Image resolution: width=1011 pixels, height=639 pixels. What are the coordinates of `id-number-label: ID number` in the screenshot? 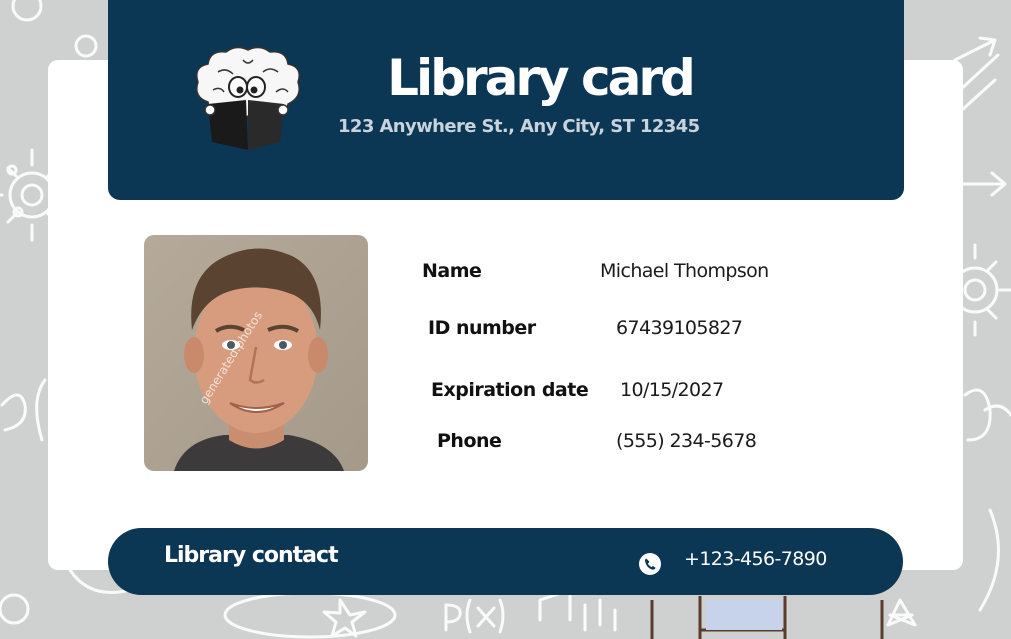 It's located at (482, 328).